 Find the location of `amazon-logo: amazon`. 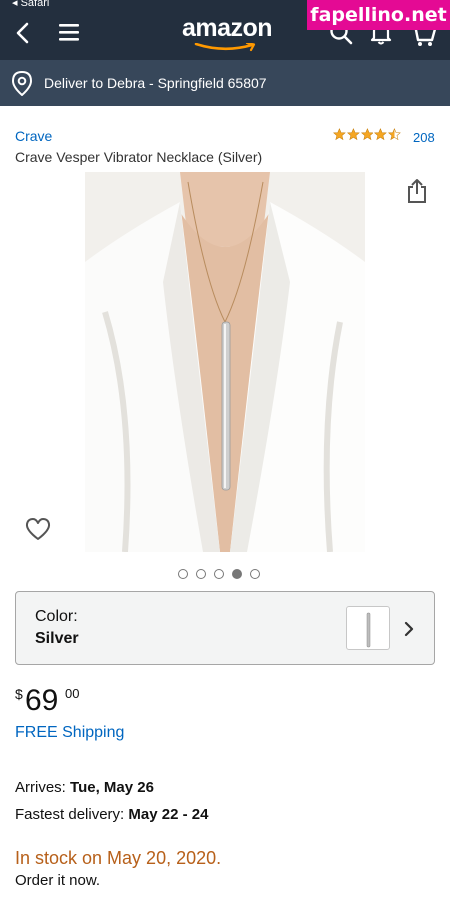

amazon-logo: amazon is located at coordinates (227, 33).